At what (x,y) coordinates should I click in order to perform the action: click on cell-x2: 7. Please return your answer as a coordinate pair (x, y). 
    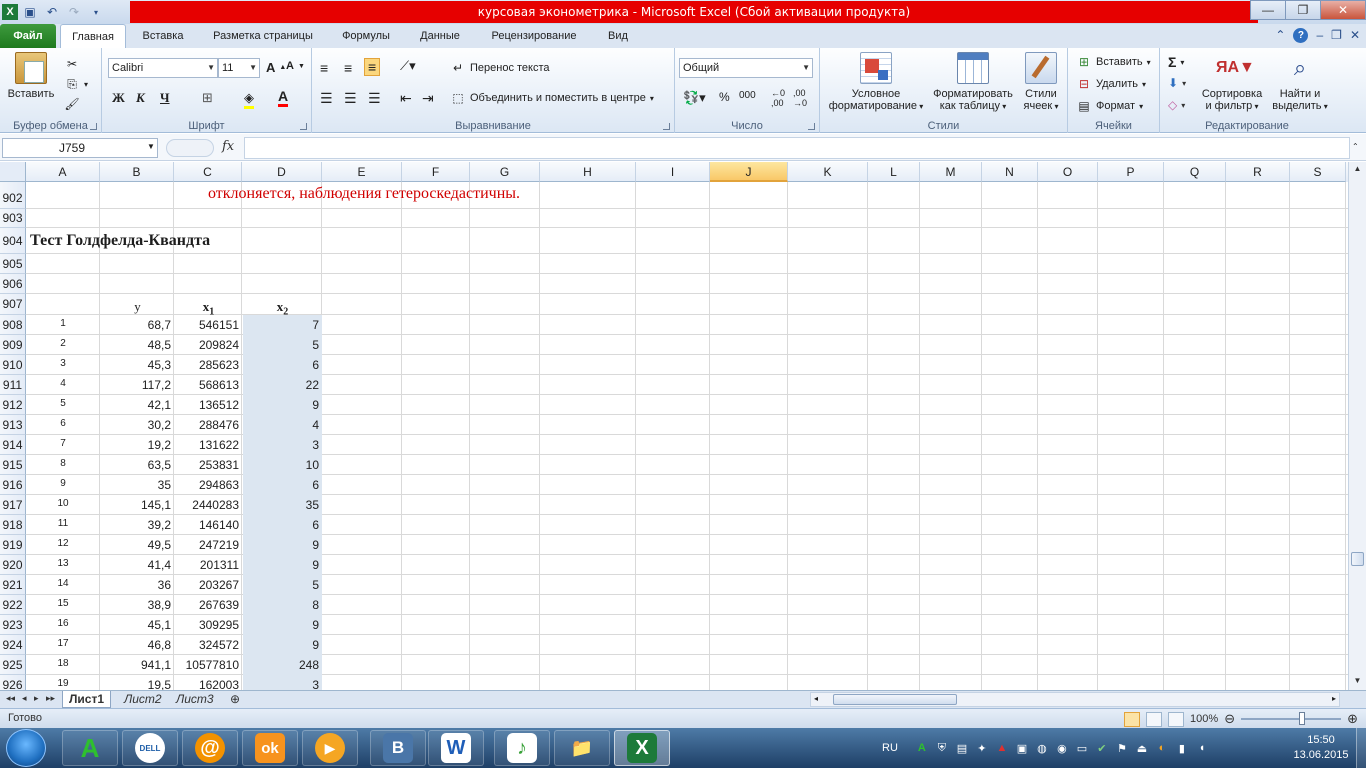
    Looking at the image, I should click on (282, 325).